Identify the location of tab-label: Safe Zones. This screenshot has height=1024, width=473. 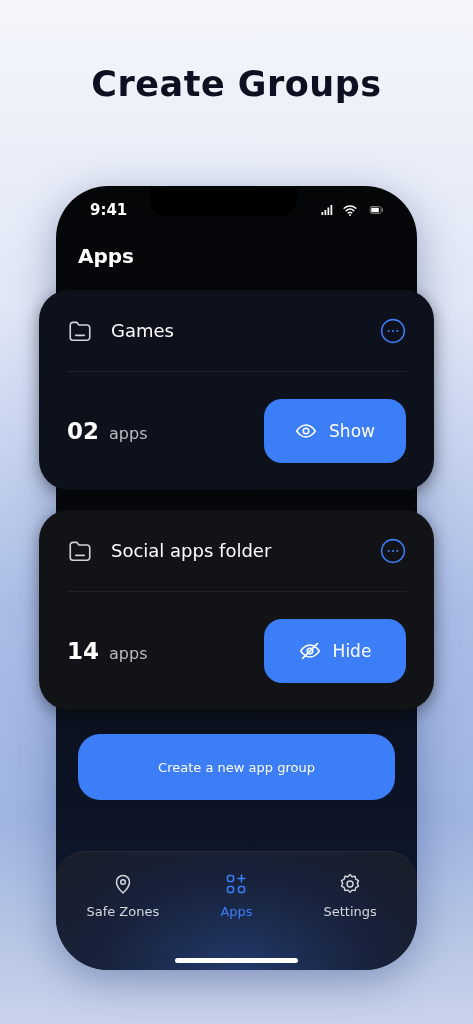
(123, 911).